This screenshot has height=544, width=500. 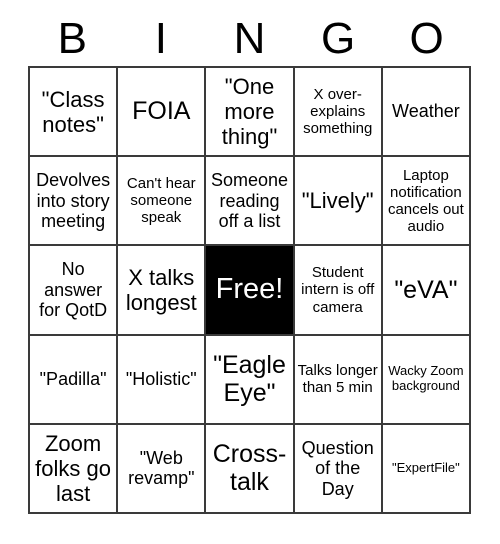 I want to click on bingo-cell-text: "Holistic", so click(x=161, y=378).